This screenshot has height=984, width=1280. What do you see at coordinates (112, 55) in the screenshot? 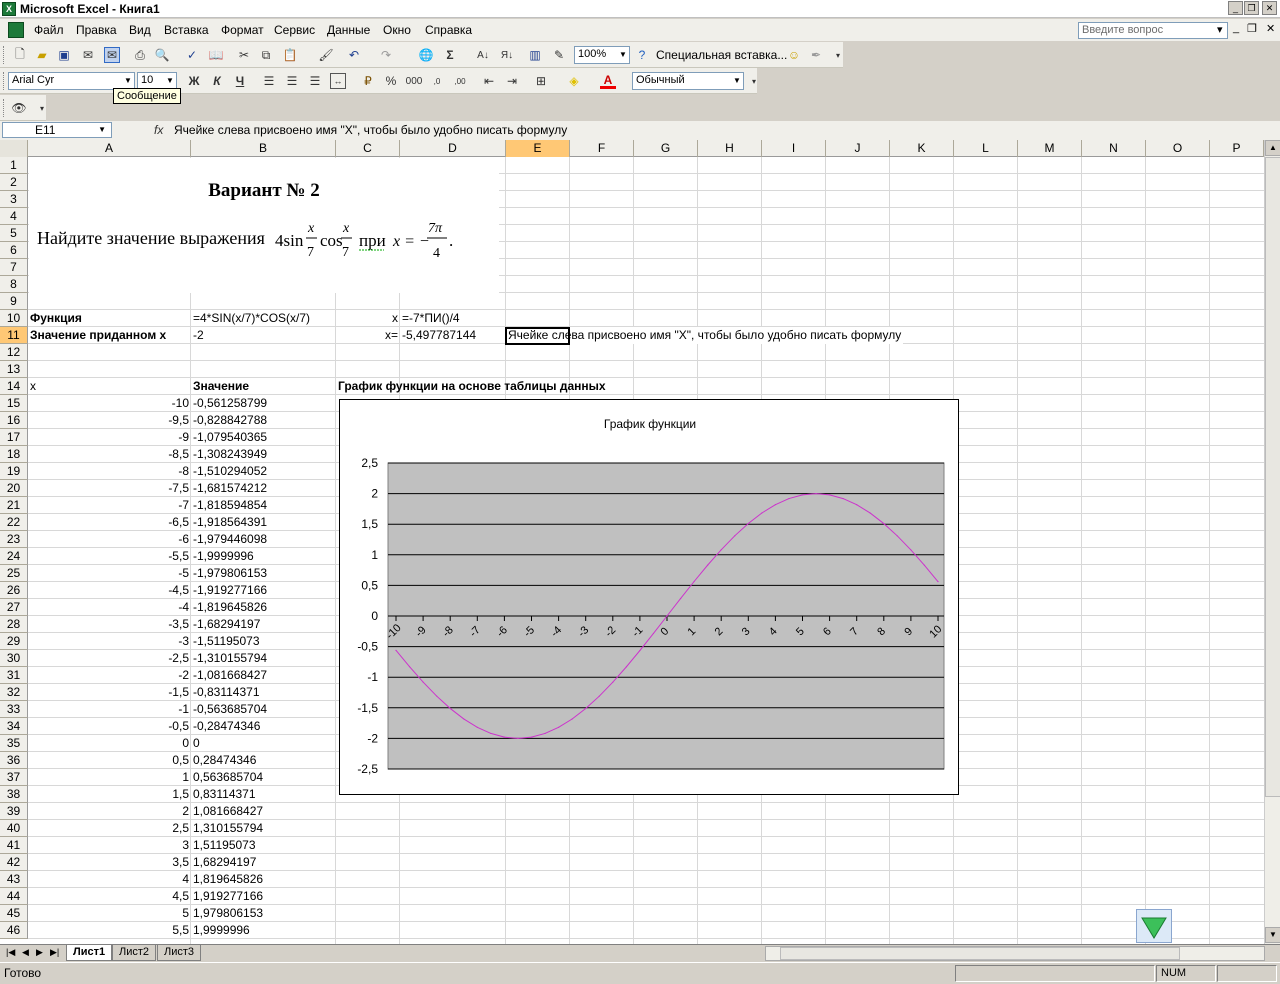
I see `email-icon: ✉` at bounding box center [112, 55].